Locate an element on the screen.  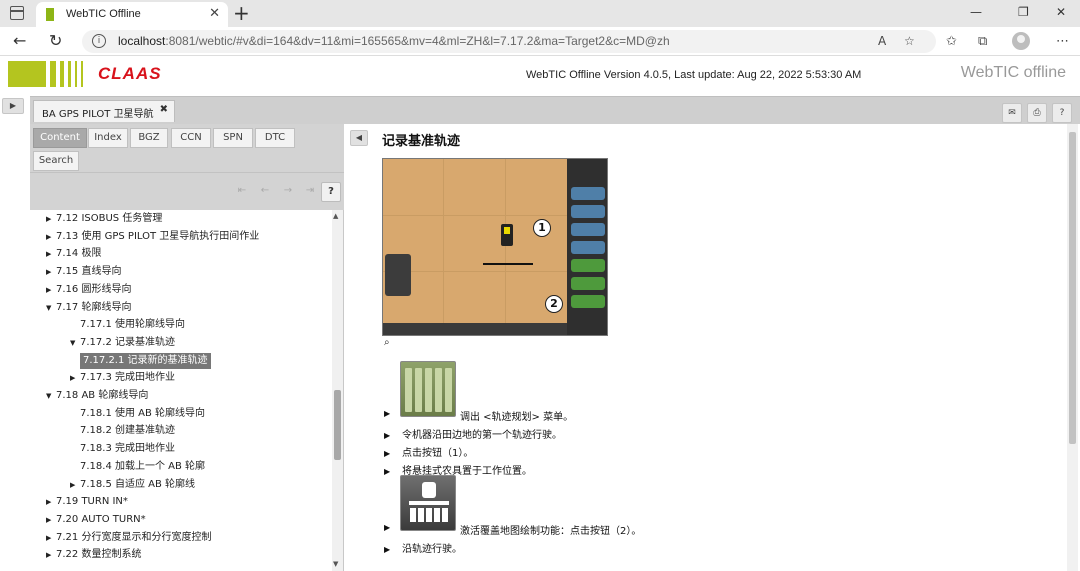
toc-item: 7.17.1 使用轮廓线导向 is located at coordinates (127, 325).